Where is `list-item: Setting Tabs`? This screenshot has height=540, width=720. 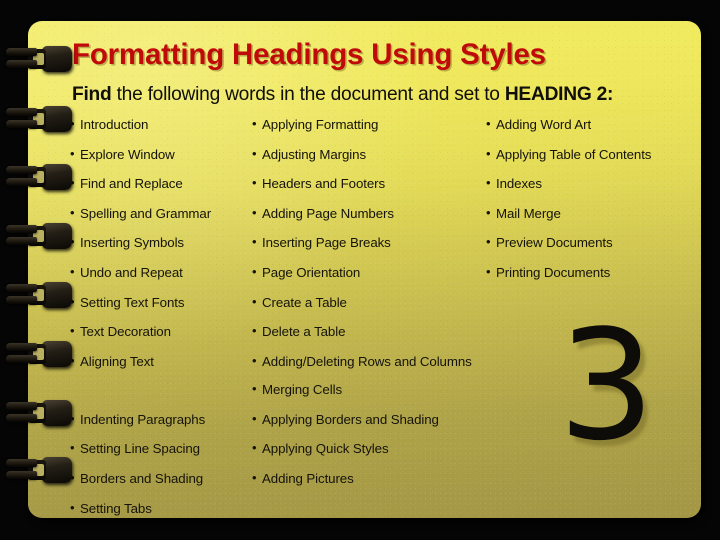 list-item: Setting Tabs is located at coordinates (168, 508).